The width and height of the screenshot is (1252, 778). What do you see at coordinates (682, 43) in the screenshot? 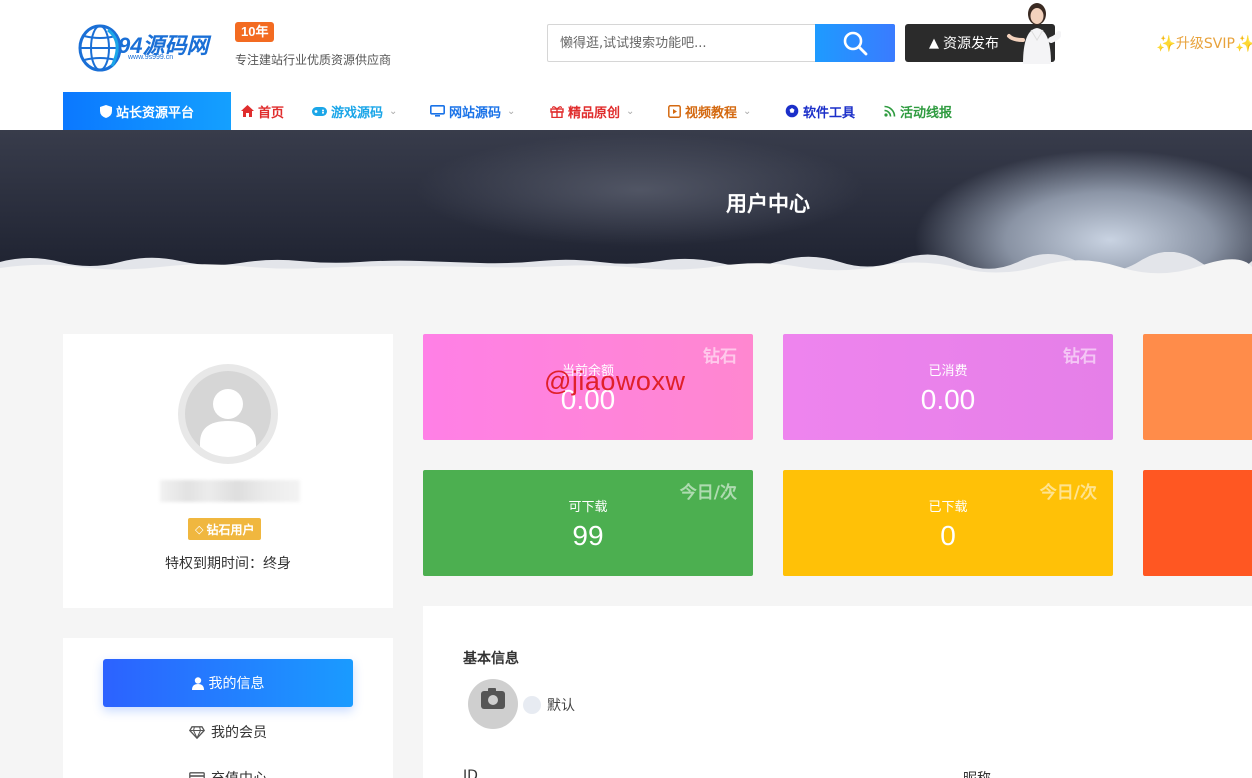
I see `search-input` at bounding box center [682, 43].